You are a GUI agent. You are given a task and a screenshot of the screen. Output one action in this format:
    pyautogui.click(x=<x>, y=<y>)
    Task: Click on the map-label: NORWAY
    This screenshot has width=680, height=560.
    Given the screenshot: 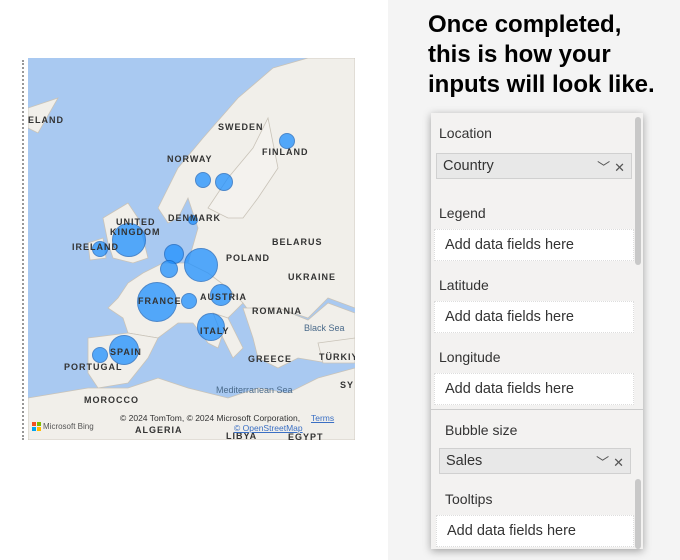 What is the action you would take?
    pyautogui.click(x=190, y=159)
    